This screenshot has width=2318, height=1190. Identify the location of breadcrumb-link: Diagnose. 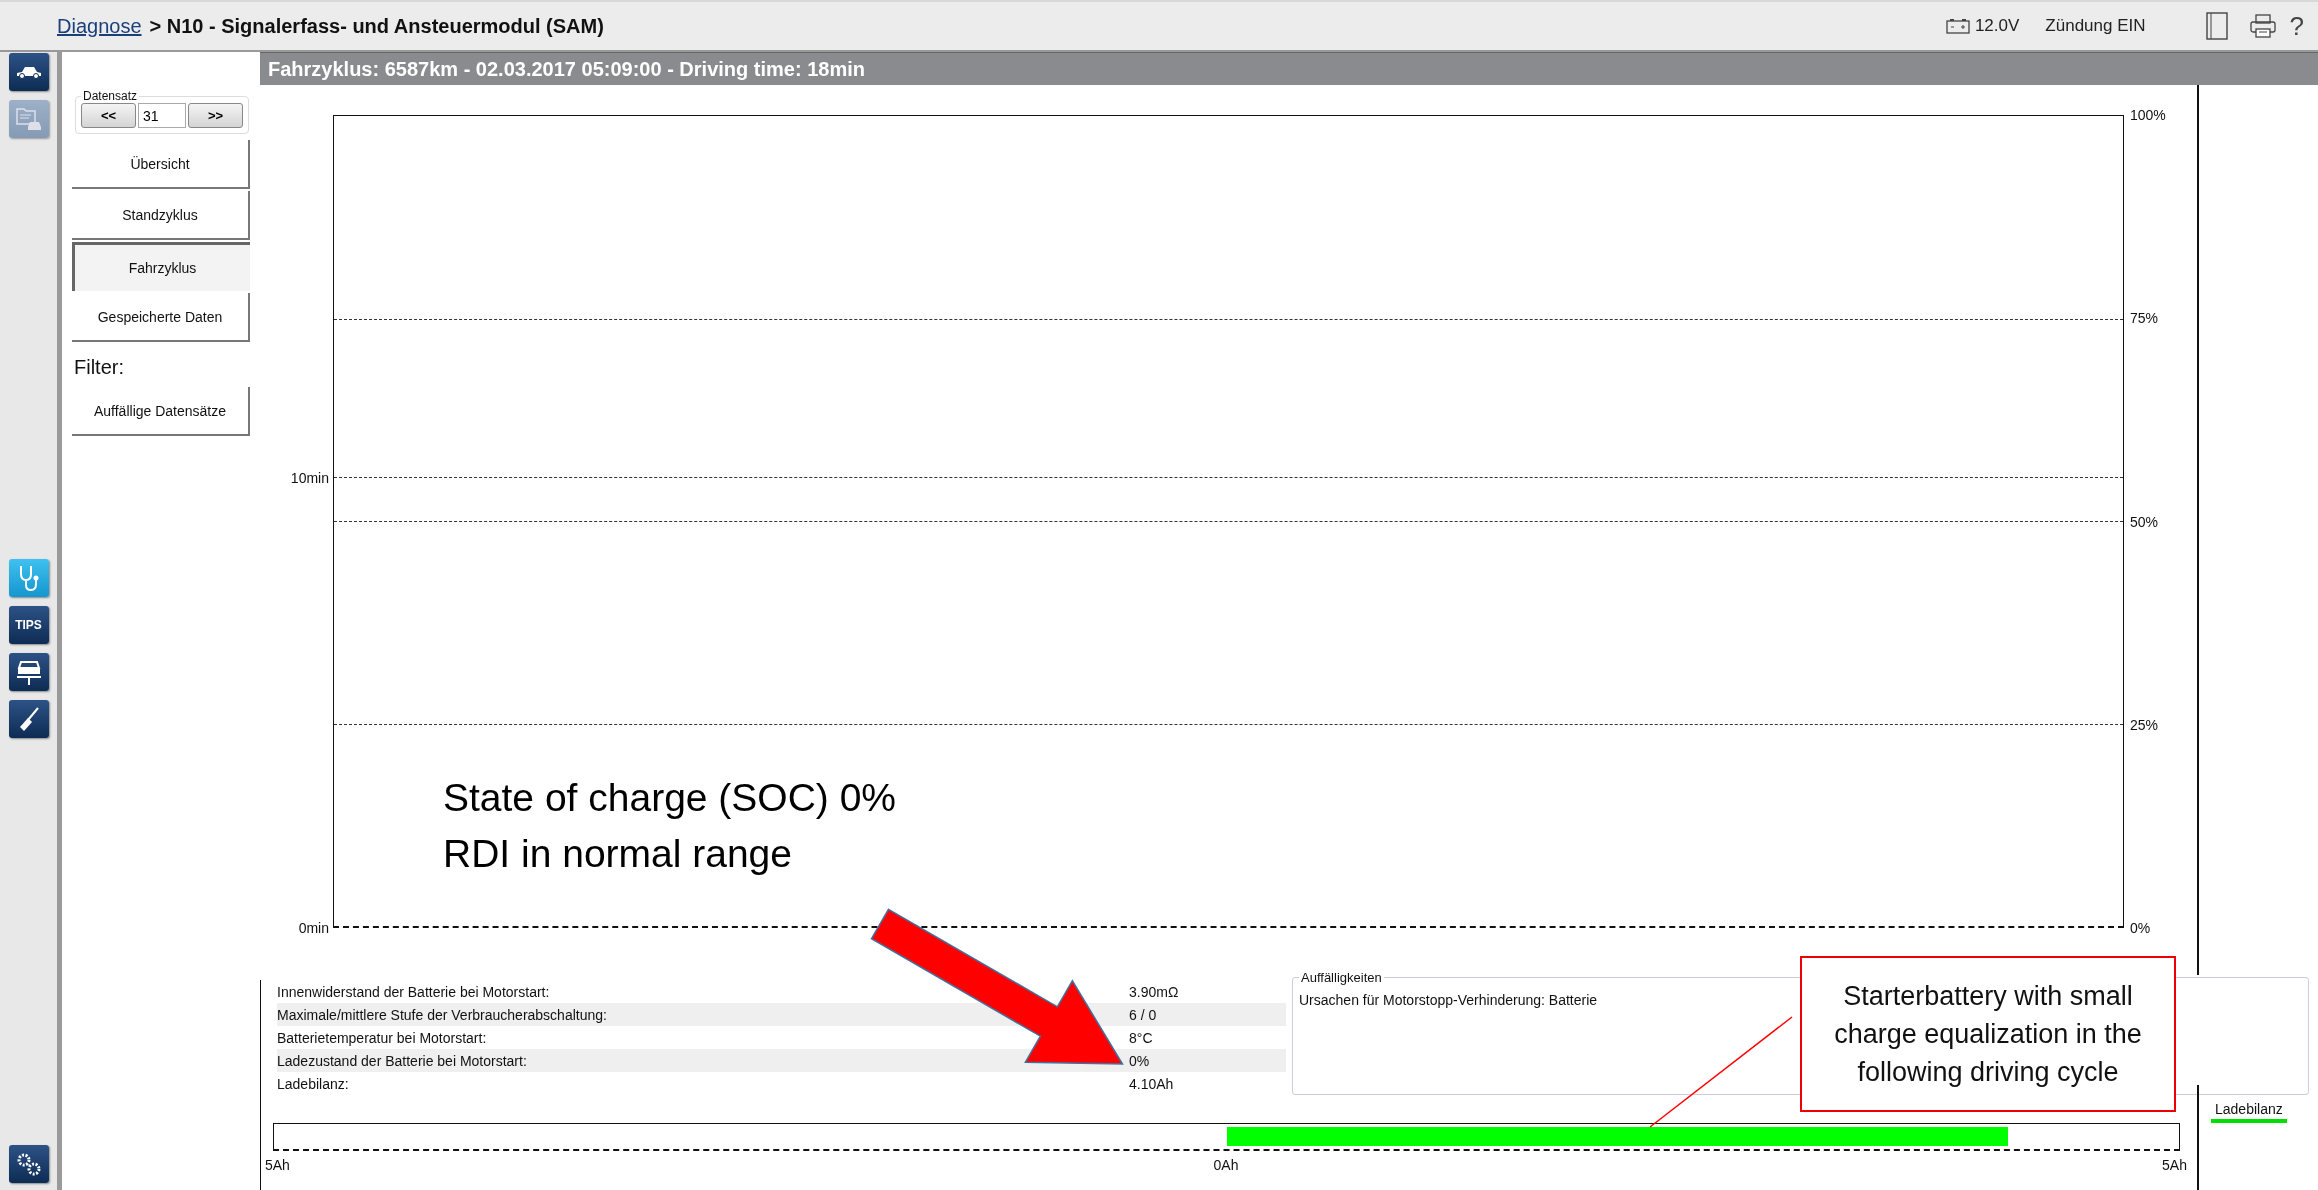
(99, 26).